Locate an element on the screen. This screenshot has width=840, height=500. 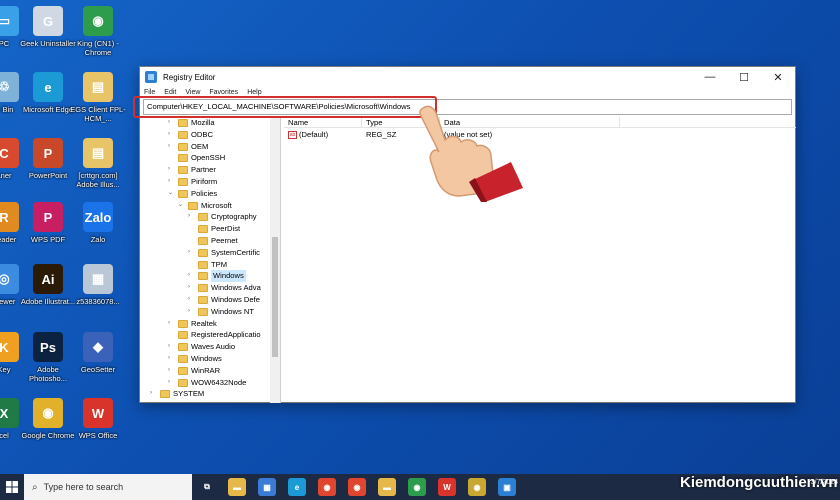
minimize-button: — is located at coordinates (710, 77).